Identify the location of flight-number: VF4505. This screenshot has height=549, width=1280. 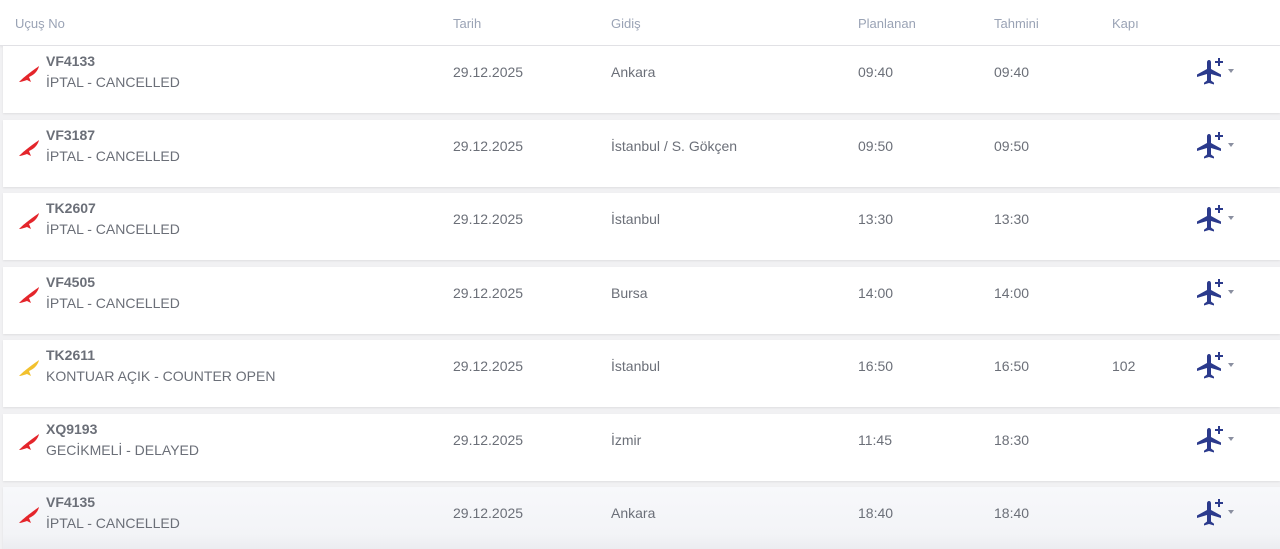
(71, 281).